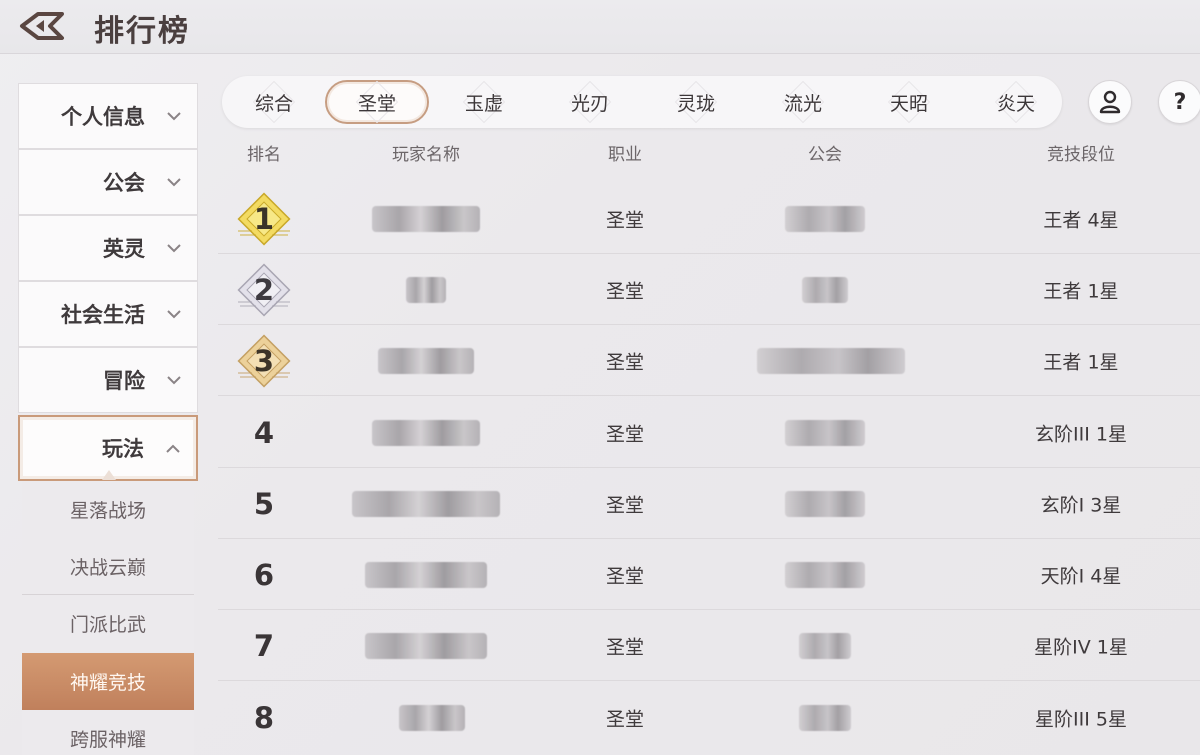 The height and width of the screenshot is (755, 1200). What do you see at coordinates (108, 566) in the screenshot?
I see `submenu-item-cloud-summit-duel: 决战云巅` at bounding box center [108, 566].